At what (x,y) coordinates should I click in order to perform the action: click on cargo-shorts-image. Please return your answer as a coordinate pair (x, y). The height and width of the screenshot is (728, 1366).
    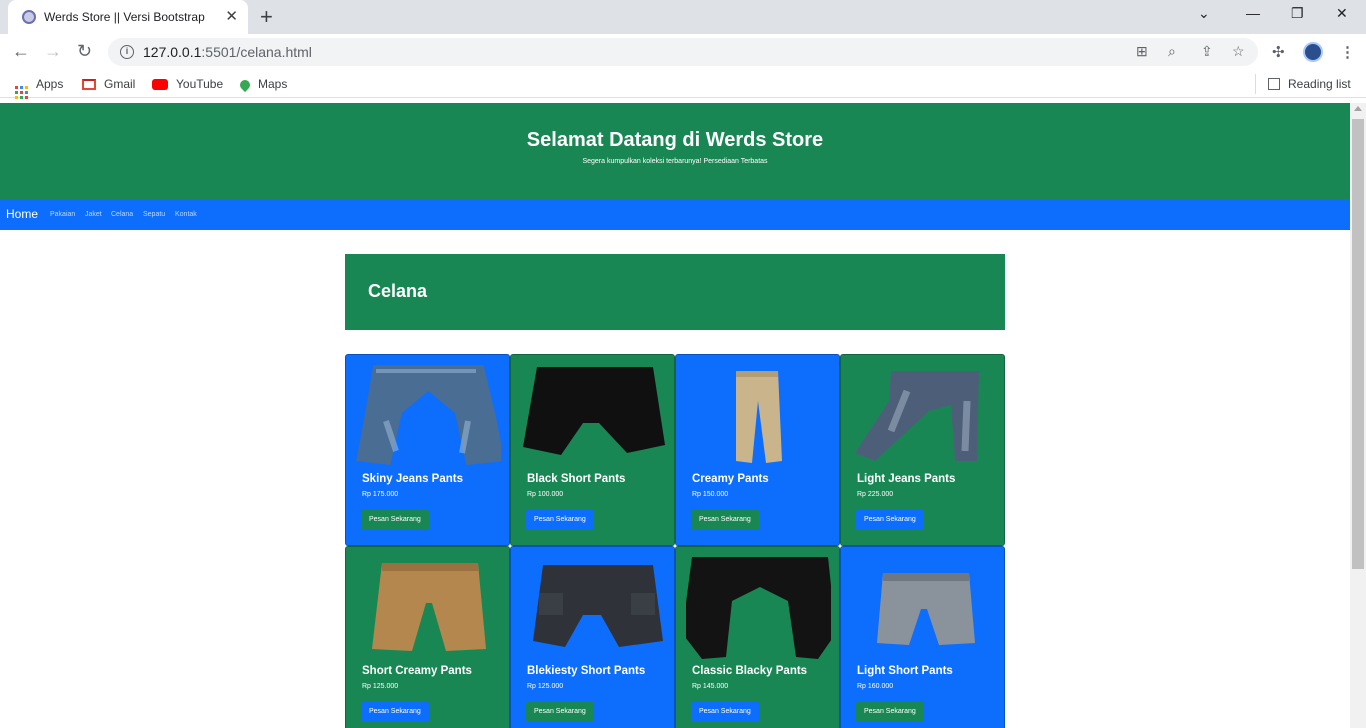
    Looking at the image, I should click on (598, 606).